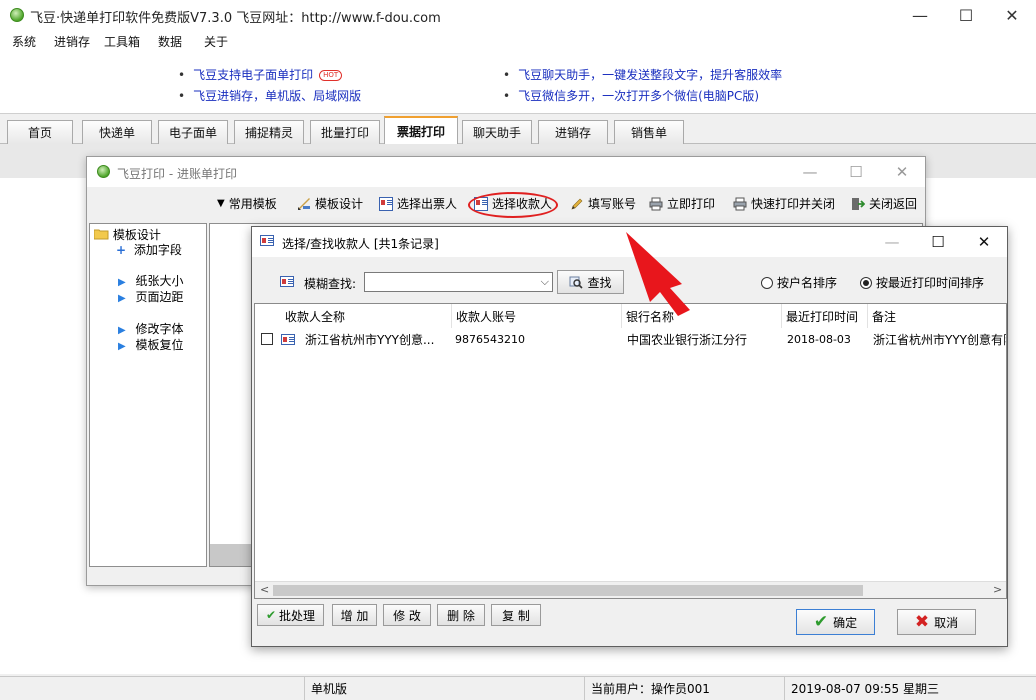 The width and height of the screenshot is (1036, 700). I want to click on select-drawer-button: 选择出票人, so click(418, 203).